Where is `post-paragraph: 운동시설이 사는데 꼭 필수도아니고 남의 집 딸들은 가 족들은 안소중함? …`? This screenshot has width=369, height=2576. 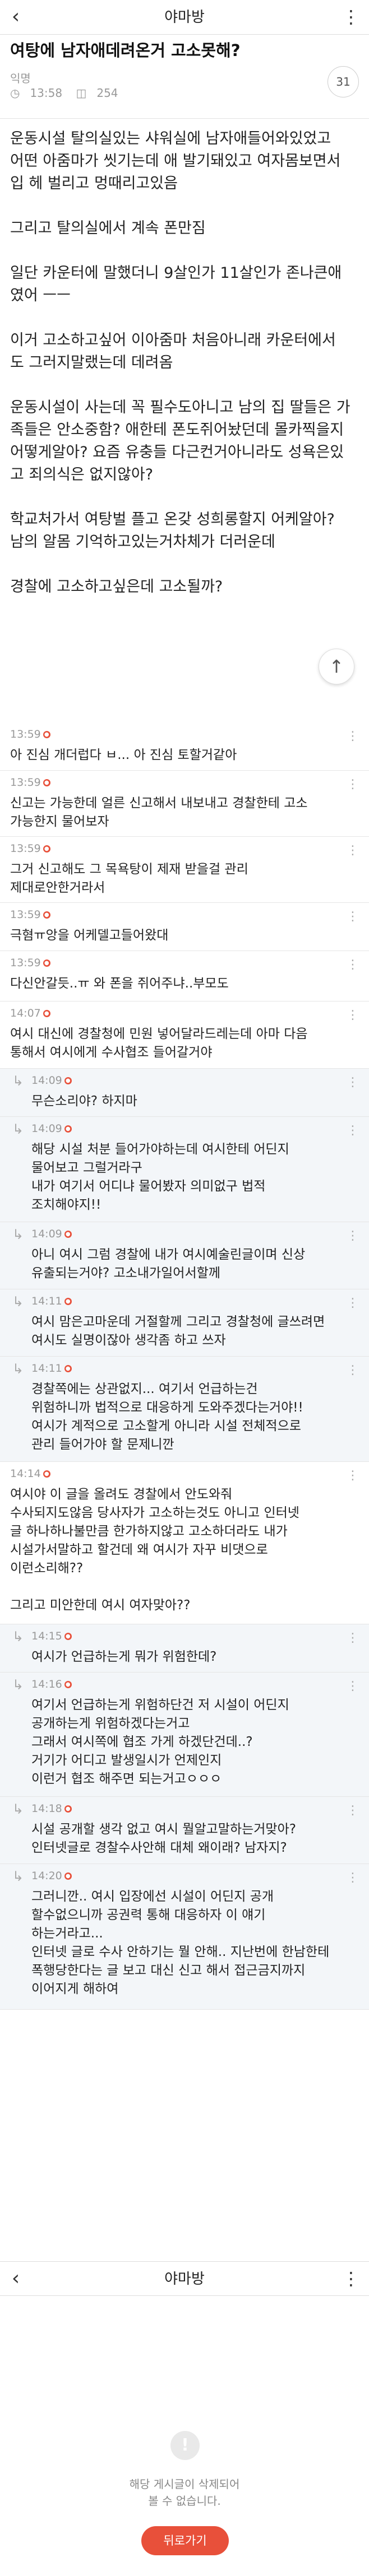
post-paragraph: 운동시설이 사는데 꼭 필수도아니고 남의 집 딸들은 가 족들은 안소중함? … is located at coordinates (180, 441).